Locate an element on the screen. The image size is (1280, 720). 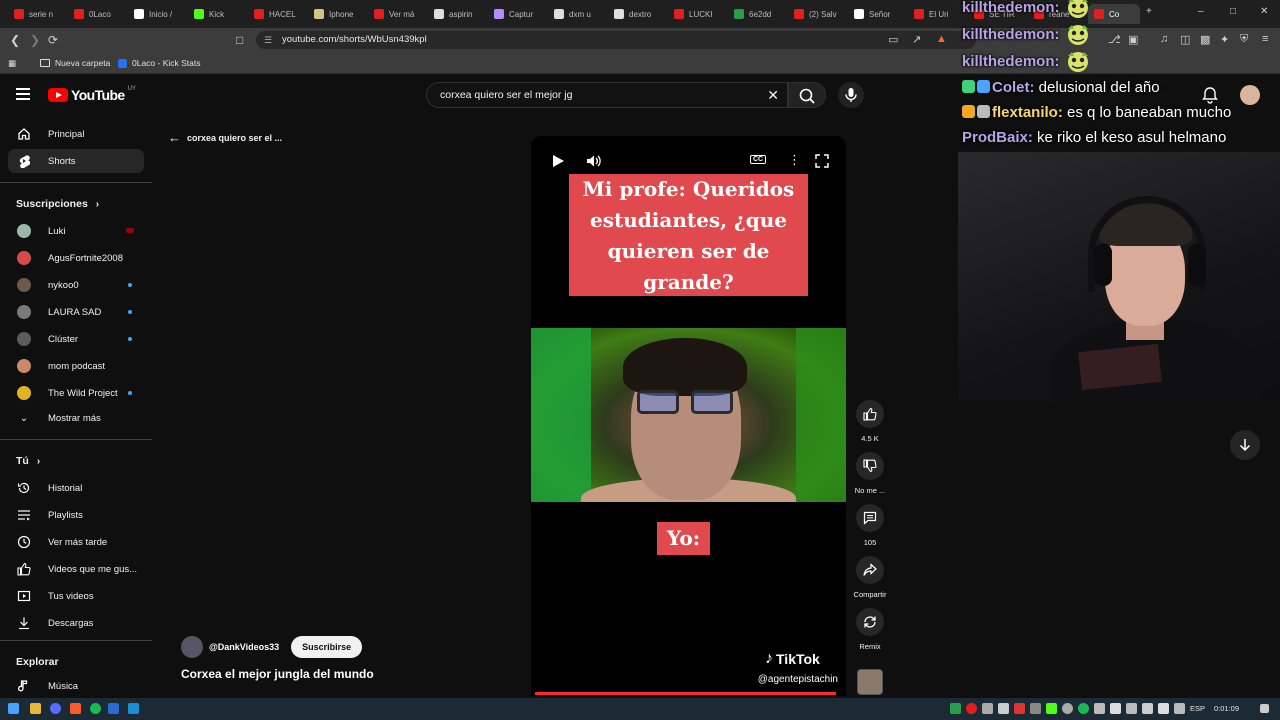
sidebar-subscription-item: Clúster is located at coordinates (76, 339).